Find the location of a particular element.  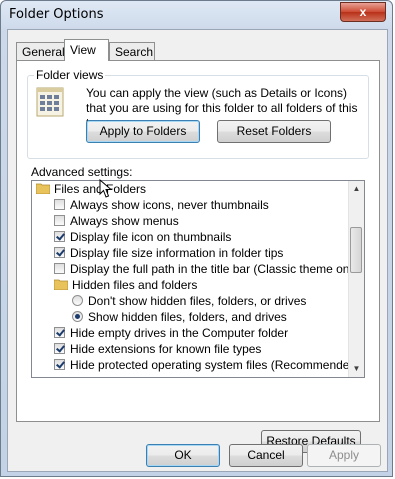

checkbox-option-row: Display file icon on thumbnails is located at coordinates (190, 237).